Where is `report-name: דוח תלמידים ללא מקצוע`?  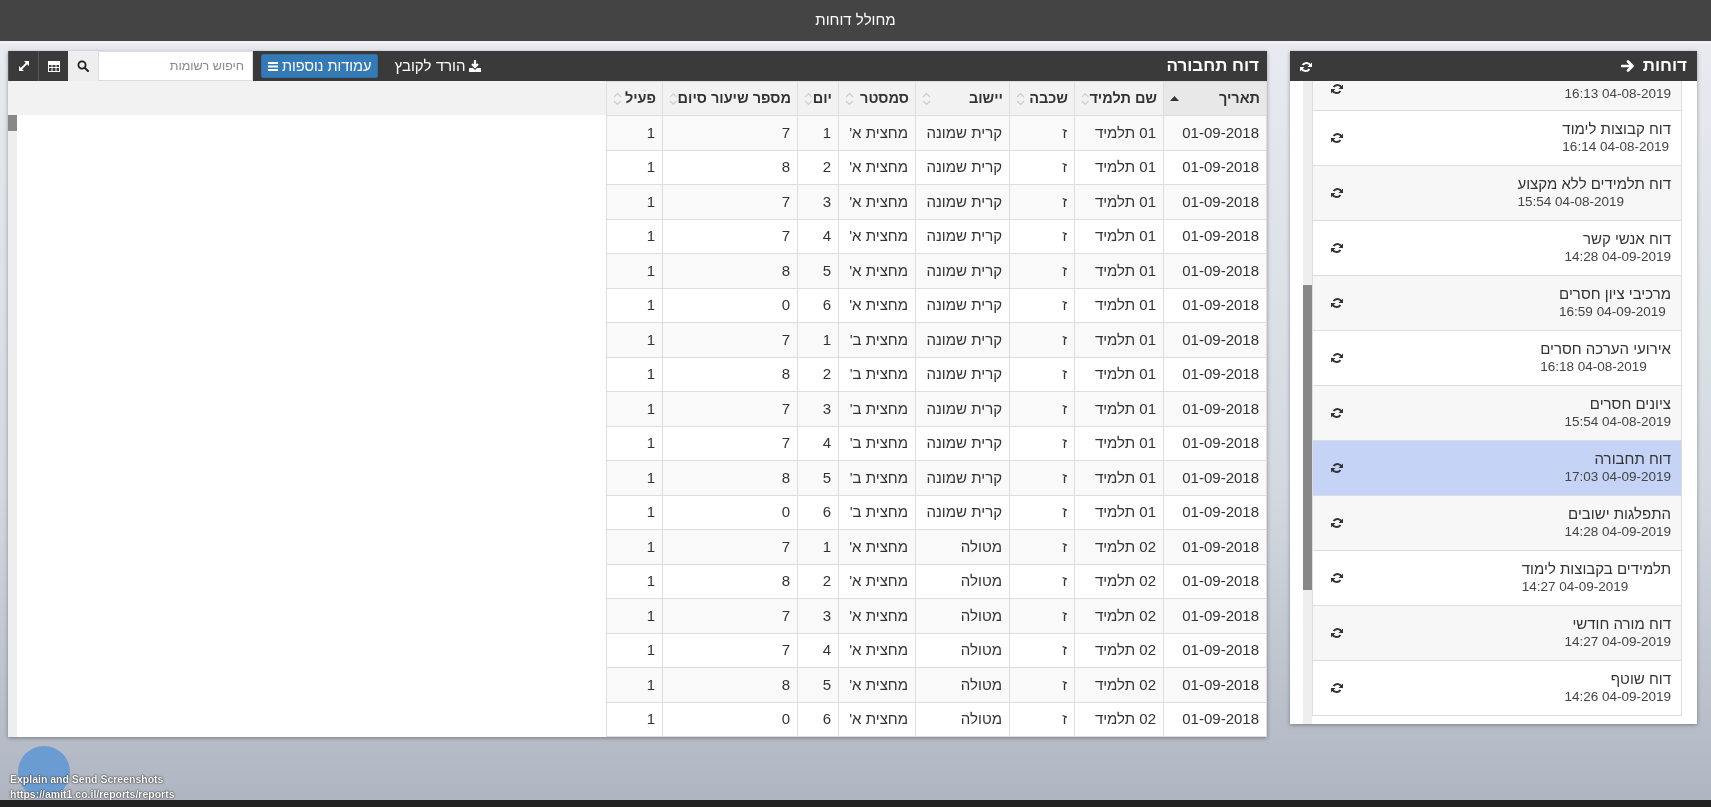 report-name: דוח תלמידים ללא מקצוע is located at coordinates (1594, 184).